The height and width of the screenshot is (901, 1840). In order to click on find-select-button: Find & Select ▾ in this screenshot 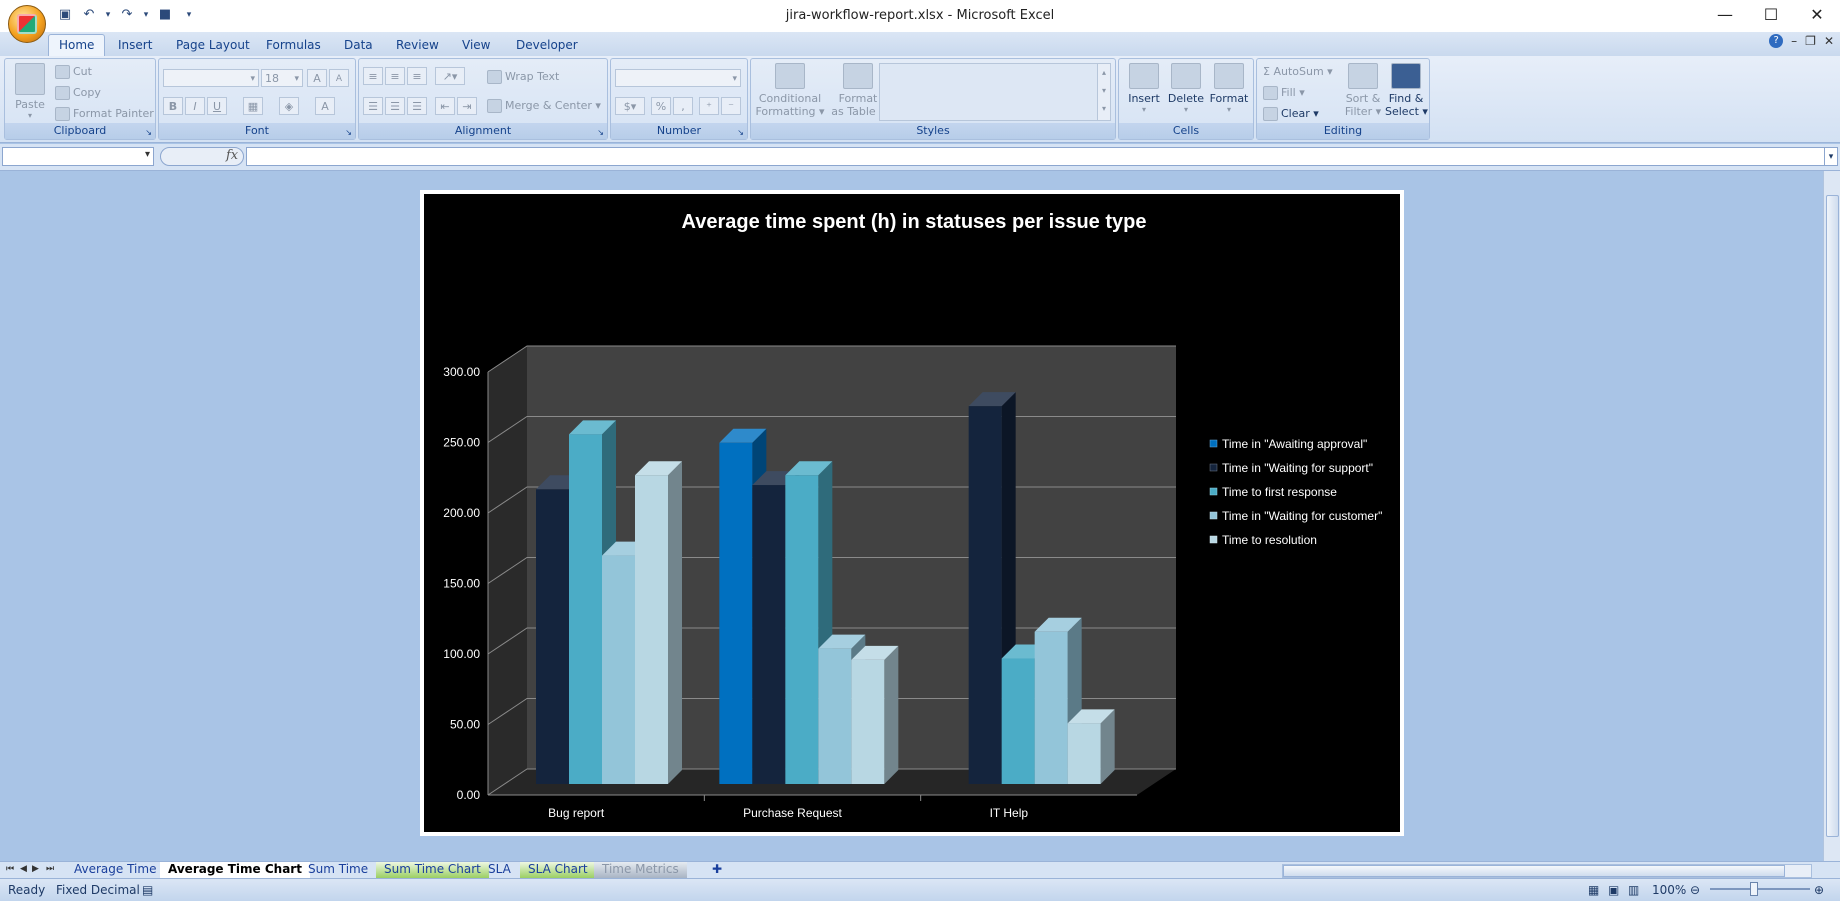, I will do `click(1406, 90)`.